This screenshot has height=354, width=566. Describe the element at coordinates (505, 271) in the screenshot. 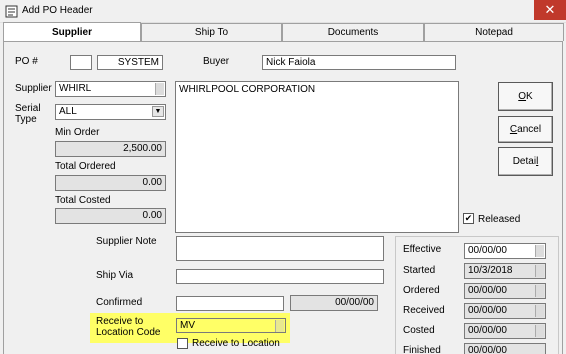

I see `started-date-field: 10/3/2018` at that location.